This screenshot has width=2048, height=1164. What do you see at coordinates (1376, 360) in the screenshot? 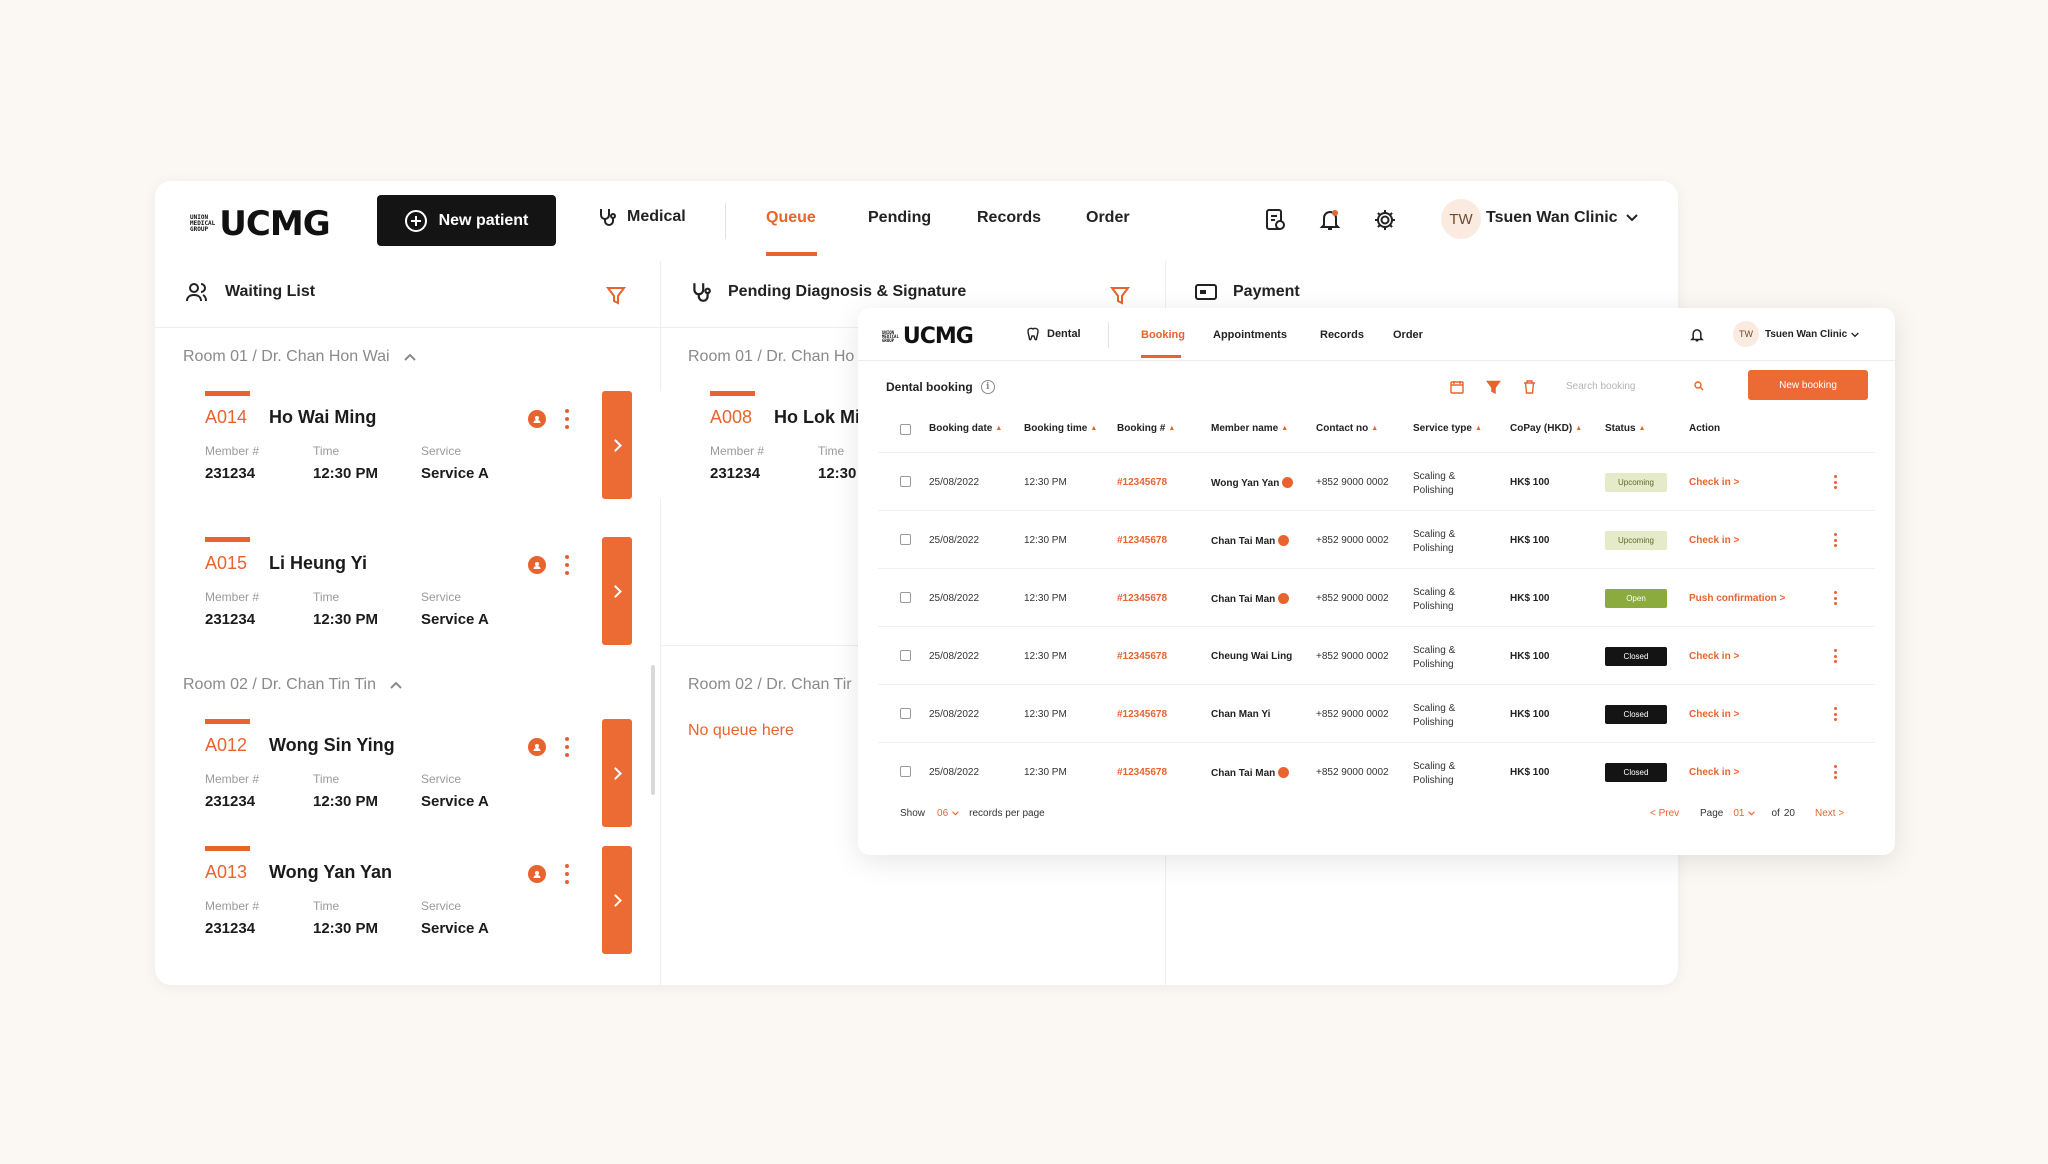
I see `header-divider` at bounding box center [1376, 360].